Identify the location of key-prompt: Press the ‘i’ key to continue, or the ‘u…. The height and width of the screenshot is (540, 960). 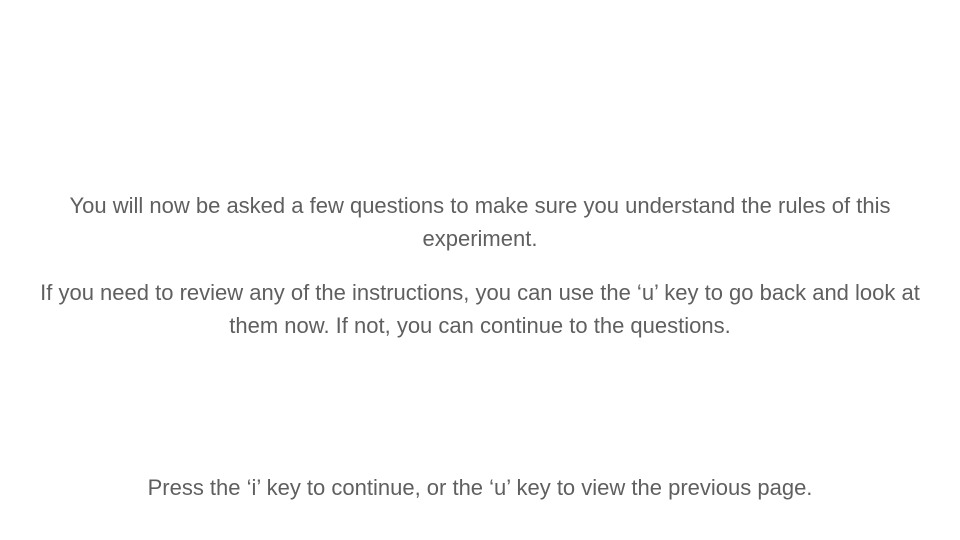
(480, 487).